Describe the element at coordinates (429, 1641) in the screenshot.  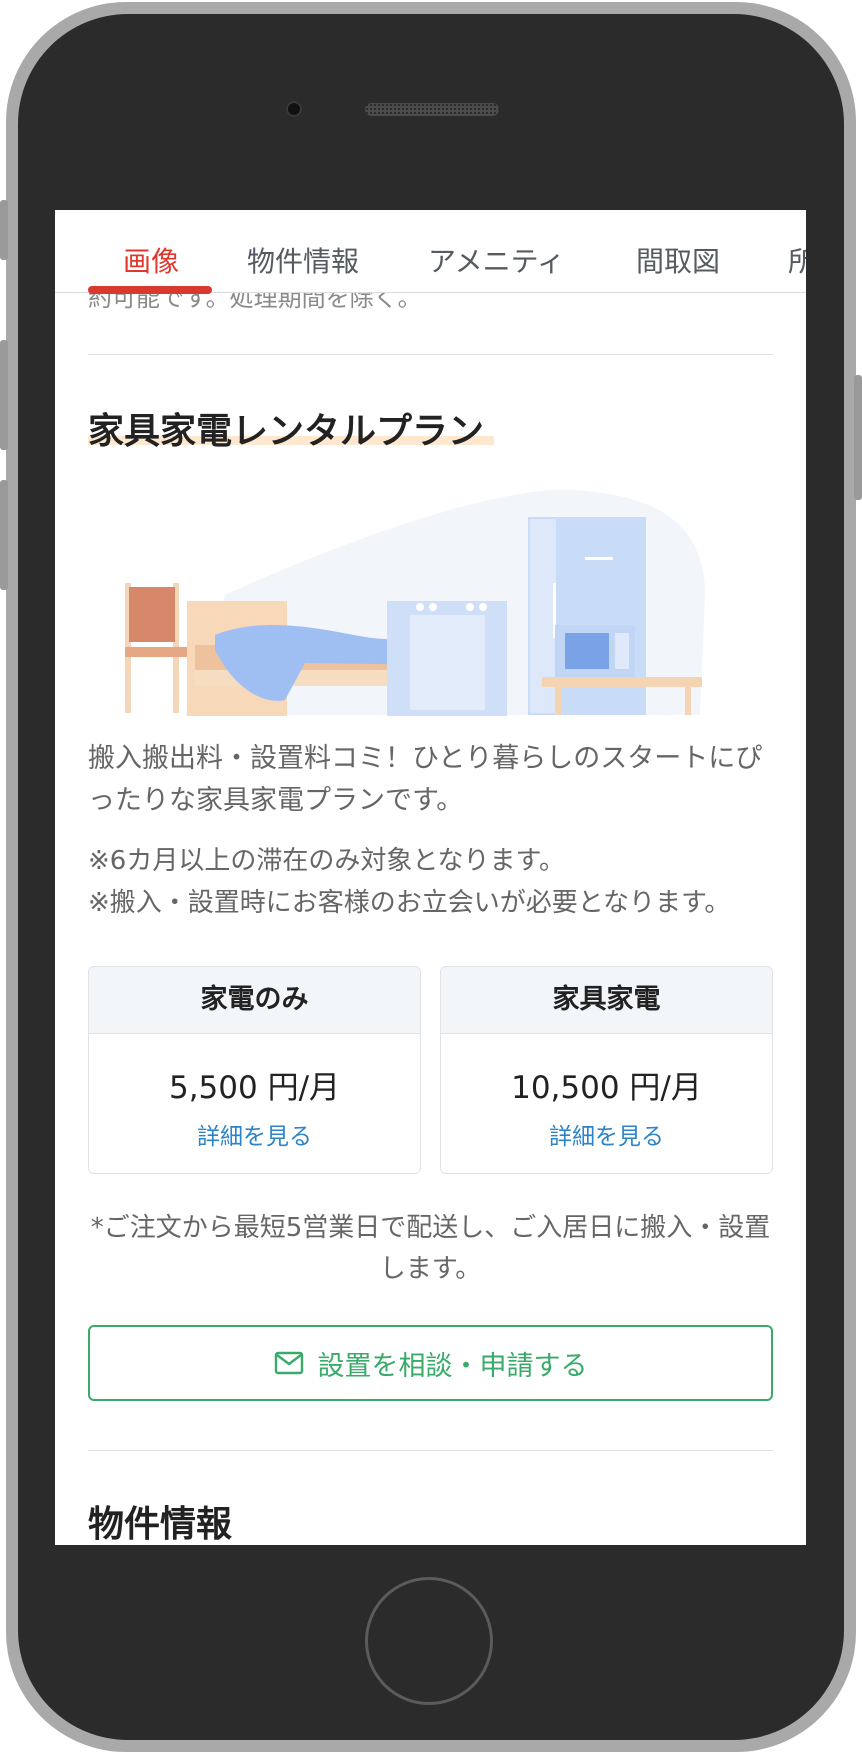
I see `home-button` at that location.